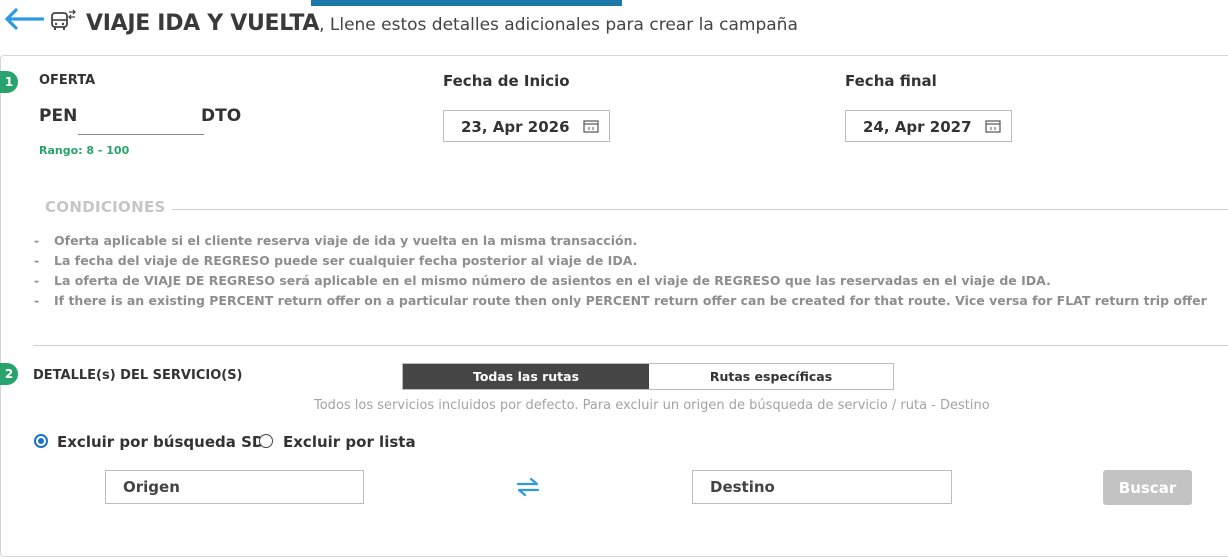 Image resolution: width=1228 pixels, height=557 pixels. What do you see at coordinates (917, 127) in the screenshot?
I see `end-date-value: 24, Apr 2027` at bounding box center [917, 127].